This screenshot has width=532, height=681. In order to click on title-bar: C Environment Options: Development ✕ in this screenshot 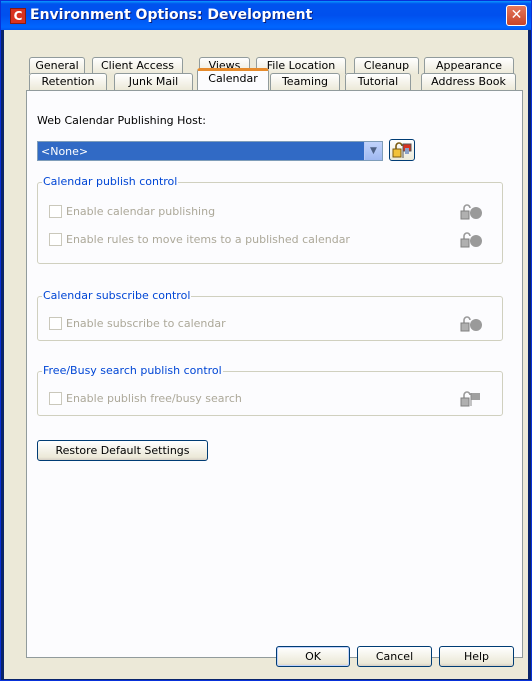, I will do `click(266, 15)`.